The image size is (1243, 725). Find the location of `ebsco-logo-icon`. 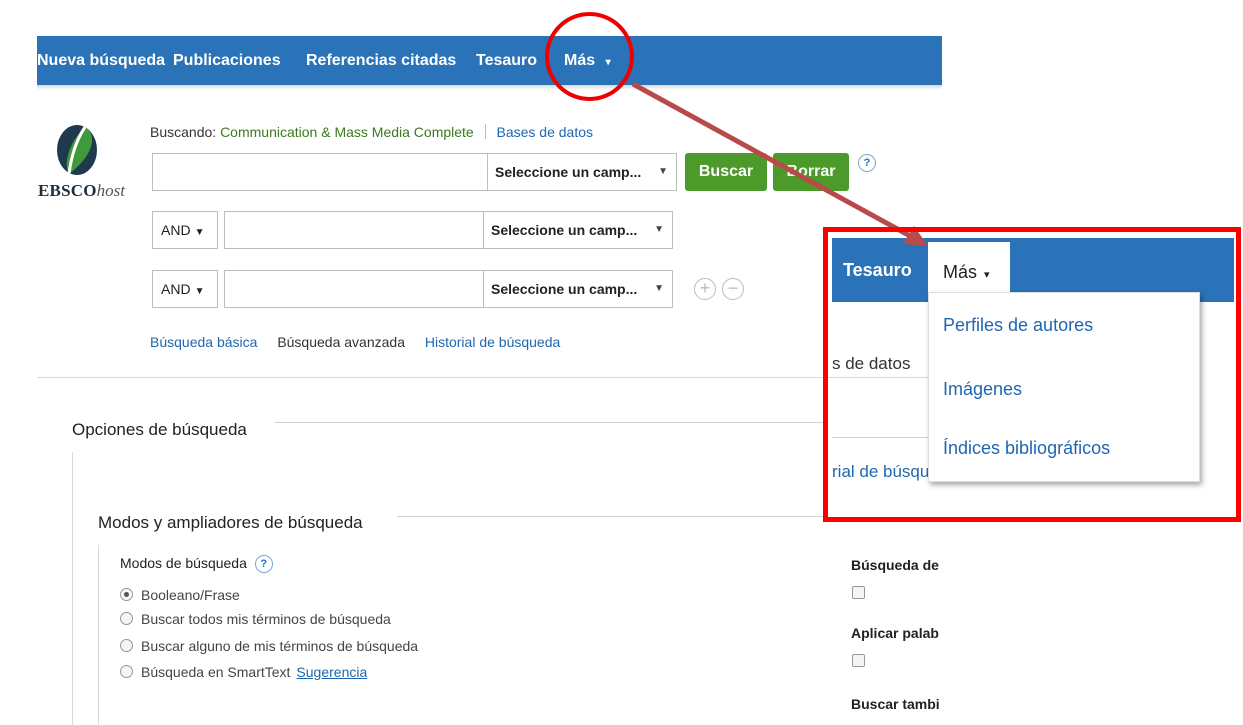

ebsco-logo-icon is located at coordinates (77, 150).